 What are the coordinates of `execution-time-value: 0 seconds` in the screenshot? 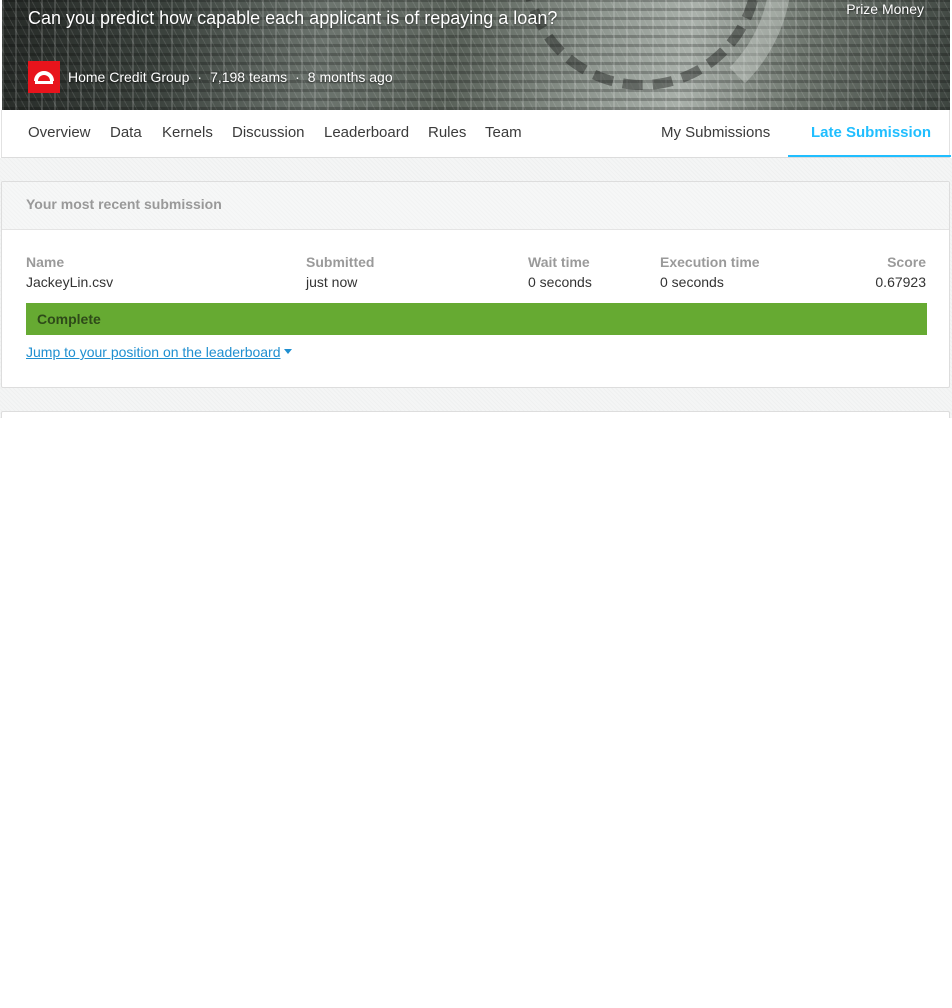 It's located at (692, 282).